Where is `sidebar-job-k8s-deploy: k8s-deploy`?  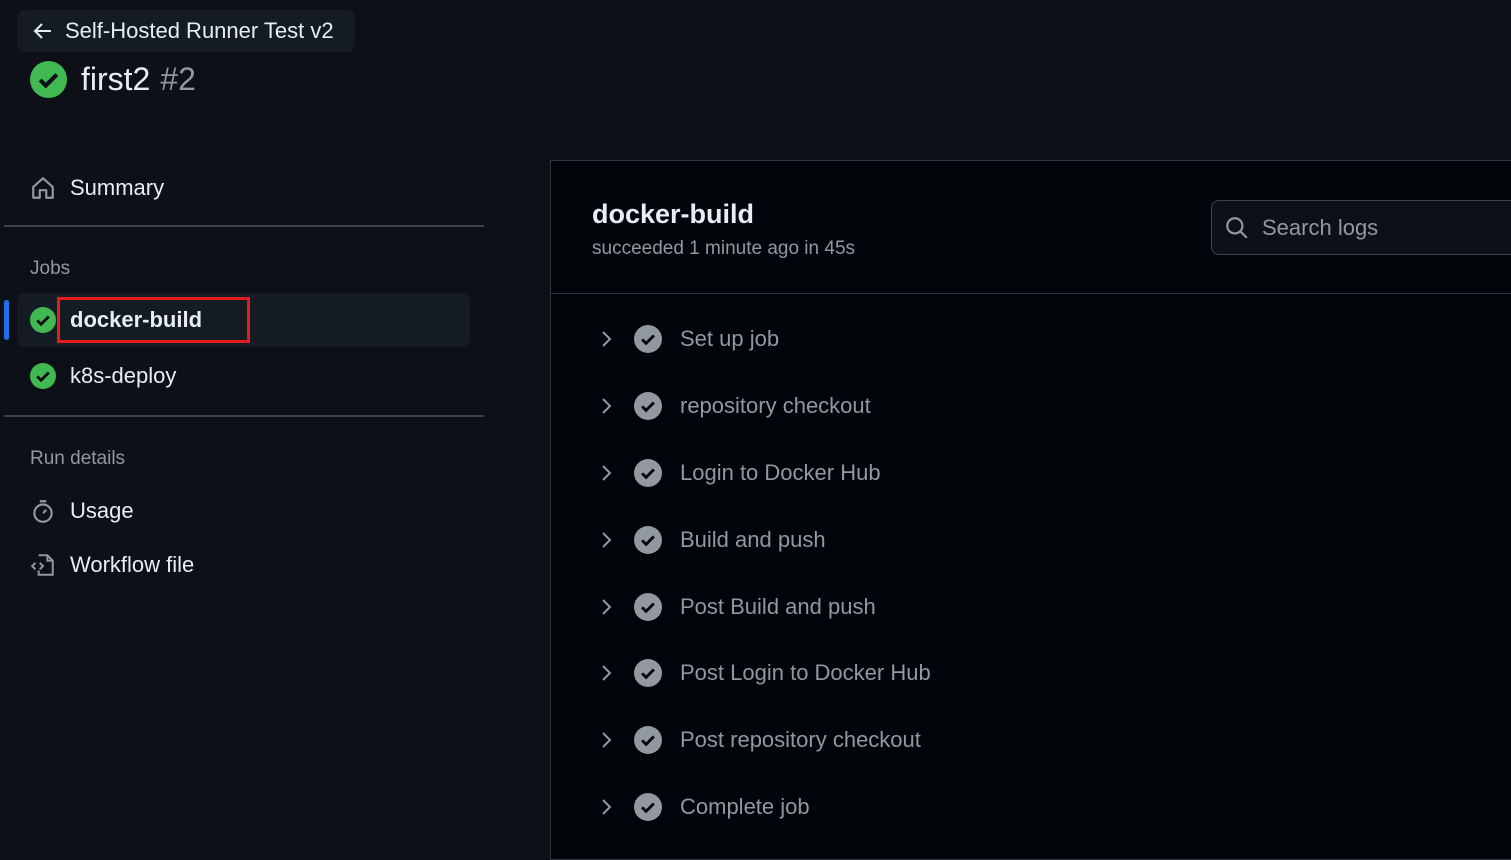 sidebar-job-k8s-deploy: k8s-deploy is located at coordinates (243, 376).